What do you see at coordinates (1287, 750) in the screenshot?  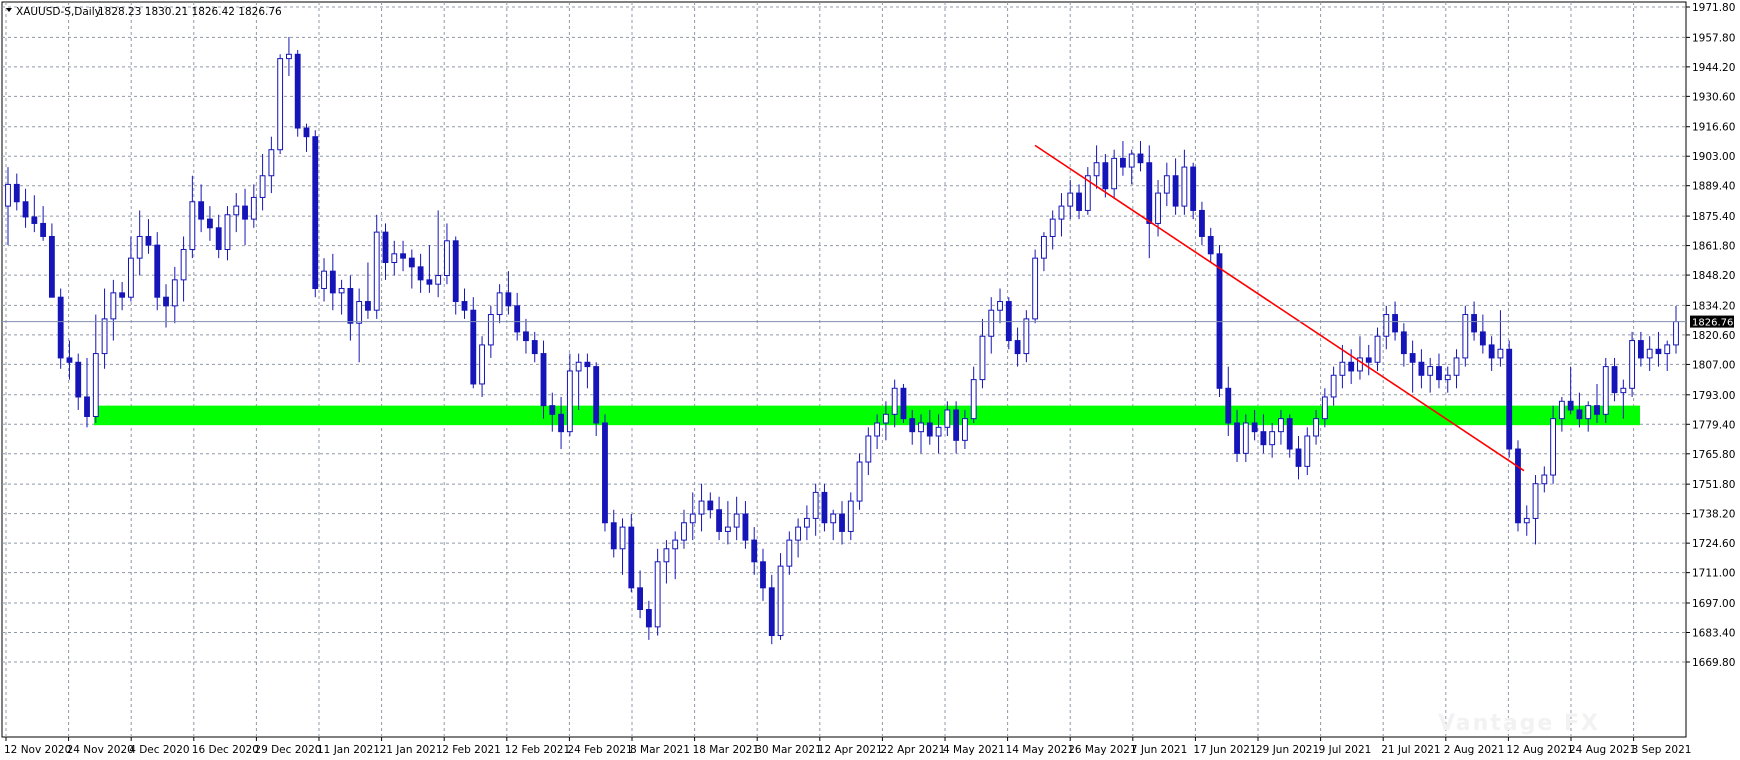 I see `x-tick-label: 29 Jun 2021` at bounding box center [1287, 750].